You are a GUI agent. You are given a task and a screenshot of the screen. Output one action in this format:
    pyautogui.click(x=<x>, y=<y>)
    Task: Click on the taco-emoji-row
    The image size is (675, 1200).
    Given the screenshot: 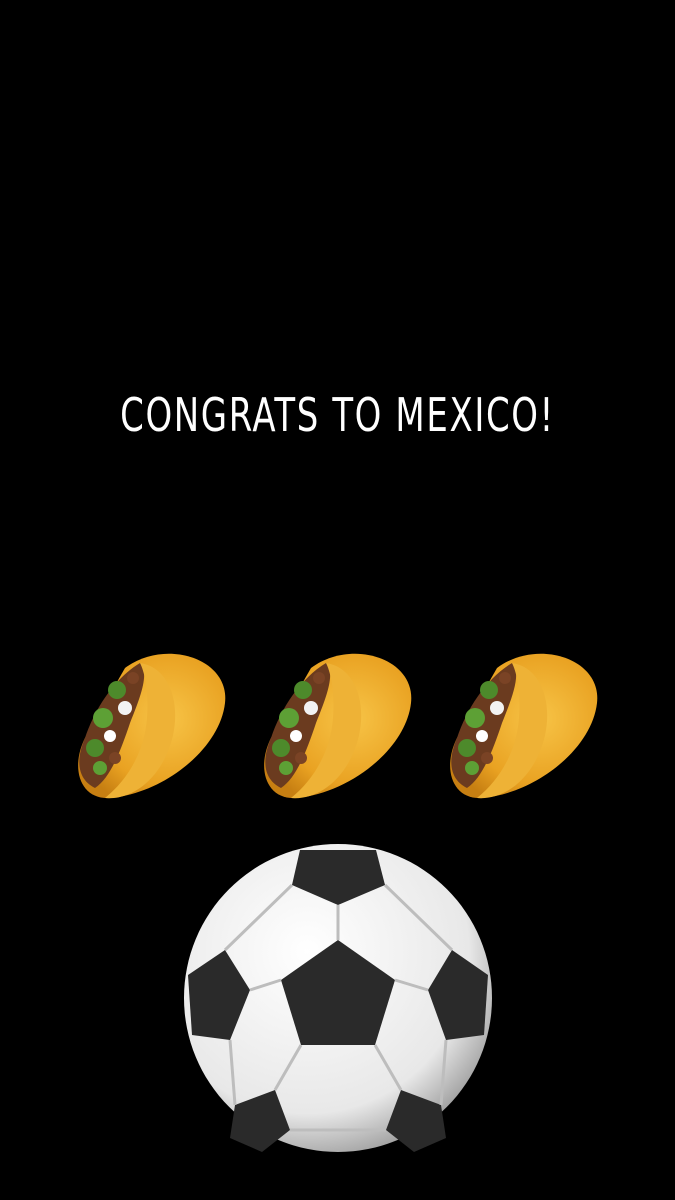 What is the action you would take?
    pyautogui.click(x=335, y=718)
    